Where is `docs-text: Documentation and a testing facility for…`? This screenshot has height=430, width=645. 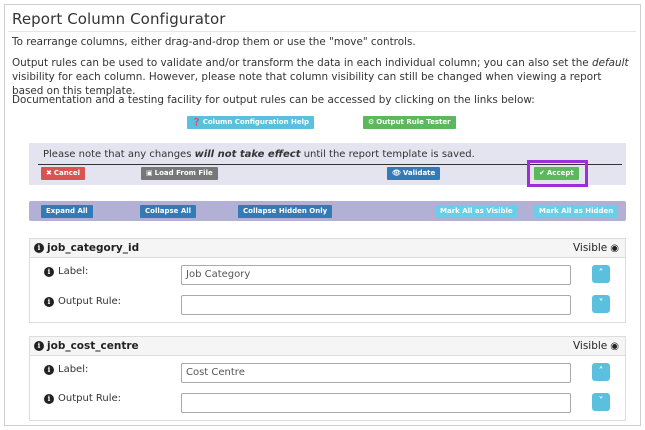 docs-text: Documentation and a testing facility for… is located at coordinates (273, 100).